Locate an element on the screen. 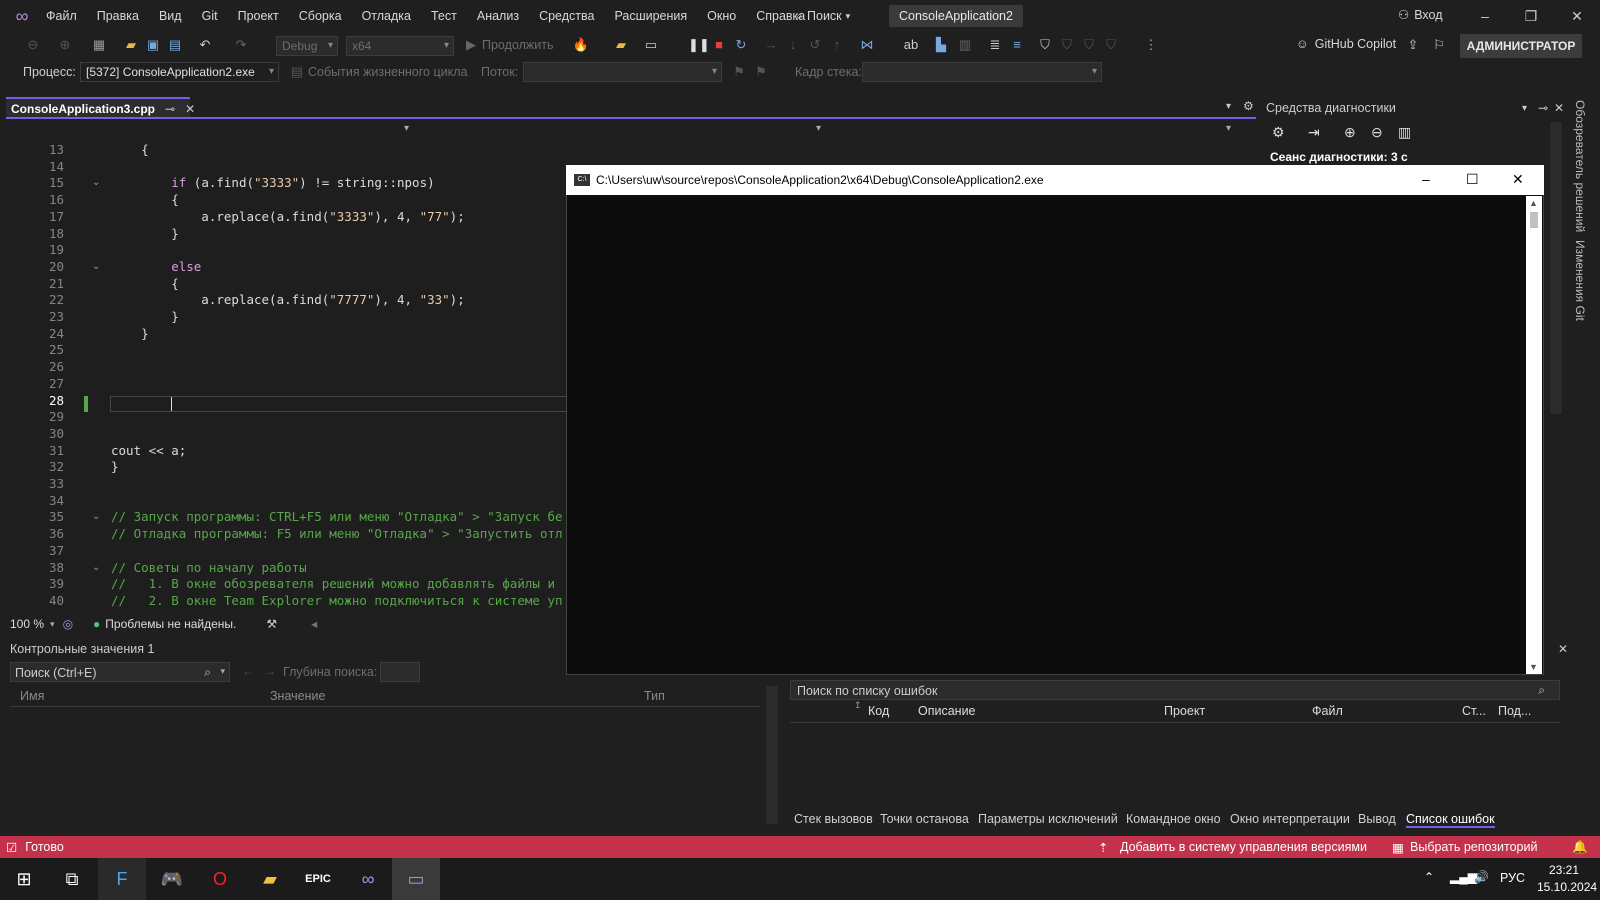  process-dropdown: [5372] ConsoleApplication2.exe is located at coordinates (179, 72).